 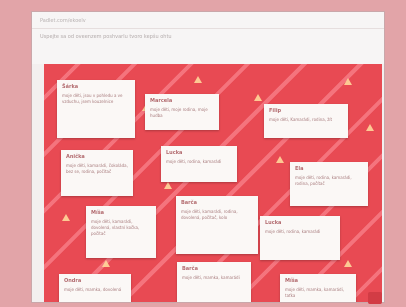 What do you see at coordinates (75, 157) in the screenshot?
I see `post-author: Anička` at bounding box center [75, 157].